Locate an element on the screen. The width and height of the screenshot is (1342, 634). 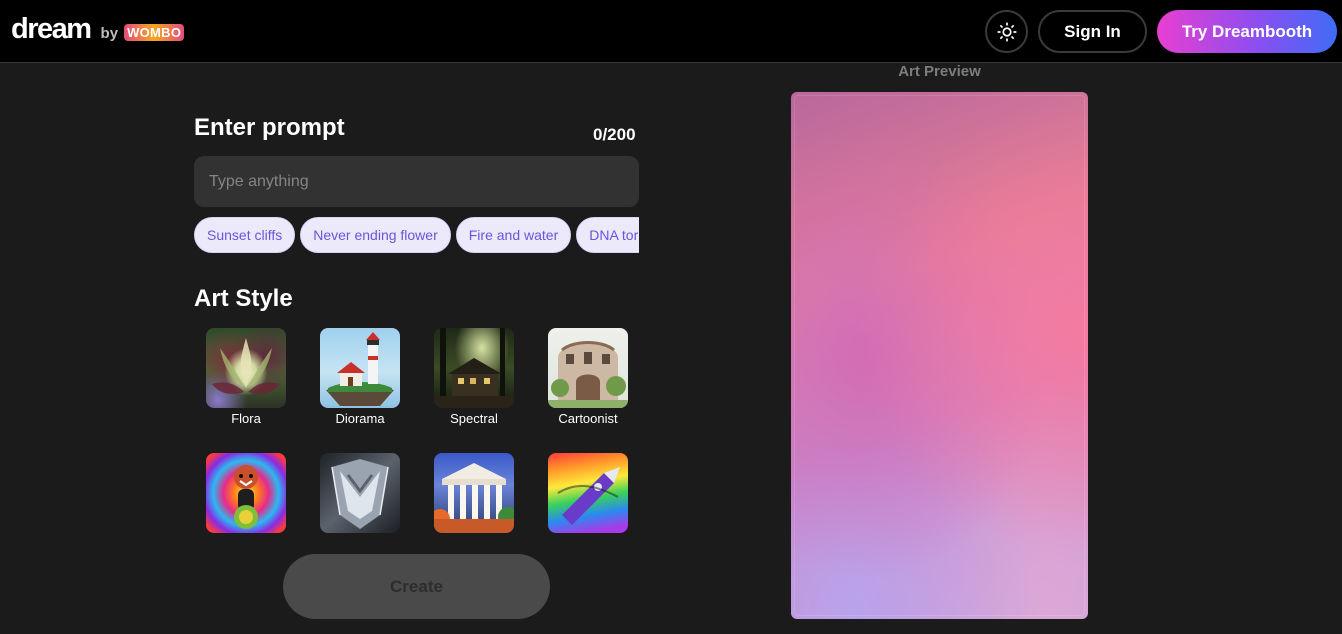
suggestion-chip: Sunset cliffs is located at coordinates (245, 235).